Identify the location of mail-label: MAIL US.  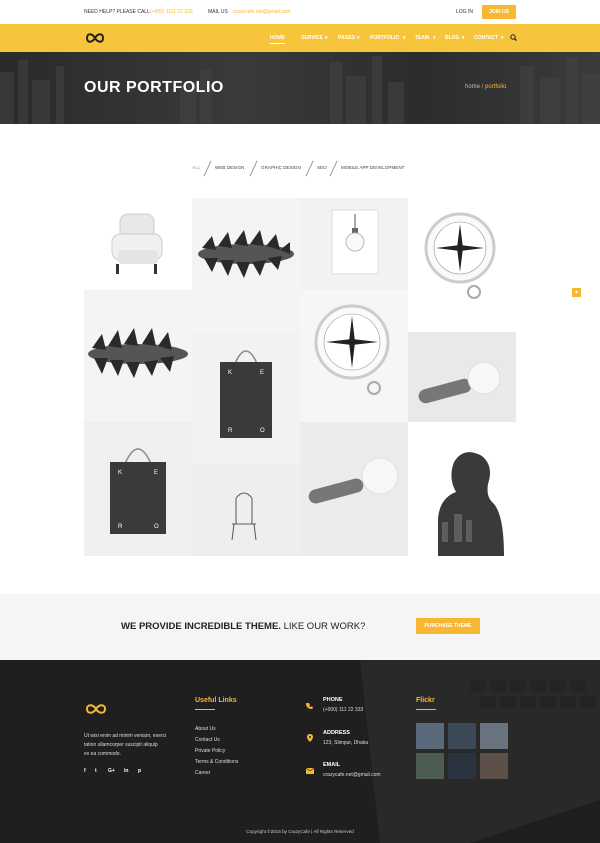
(218, 12).